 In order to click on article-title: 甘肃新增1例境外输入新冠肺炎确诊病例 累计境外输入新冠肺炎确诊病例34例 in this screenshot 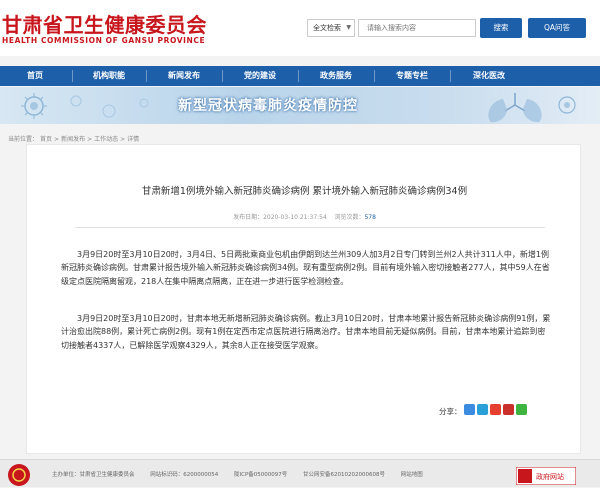, I will do `click(304, 191)`.